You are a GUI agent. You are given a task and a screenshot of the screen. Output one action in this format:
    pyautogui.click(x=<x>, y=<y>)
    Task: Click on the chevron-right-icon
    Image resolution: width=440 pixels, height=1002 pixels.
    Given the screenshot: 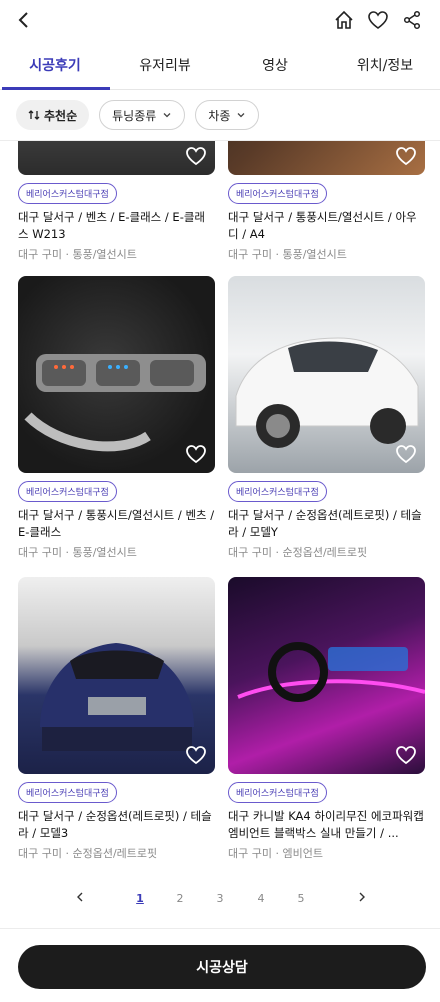 What is the action you would take?
    pyautogui.click(x=362, y=897)
    